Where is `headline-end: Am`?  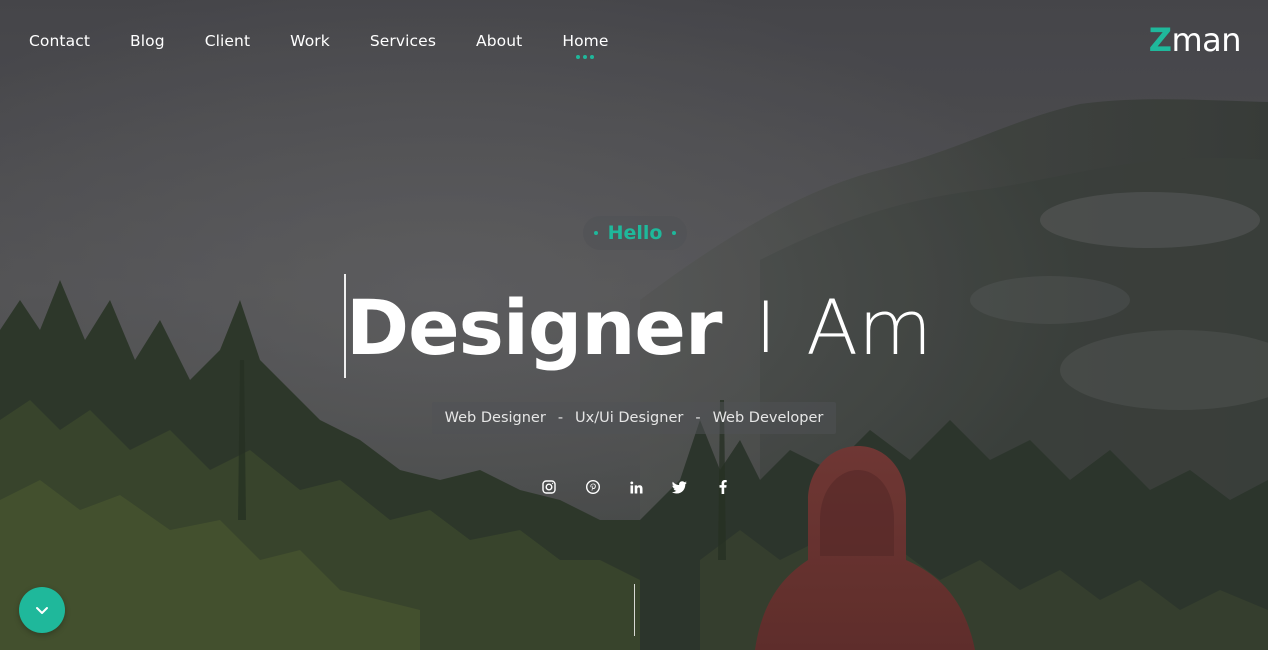 headline-end: Am is located at coordinates (869, 327).